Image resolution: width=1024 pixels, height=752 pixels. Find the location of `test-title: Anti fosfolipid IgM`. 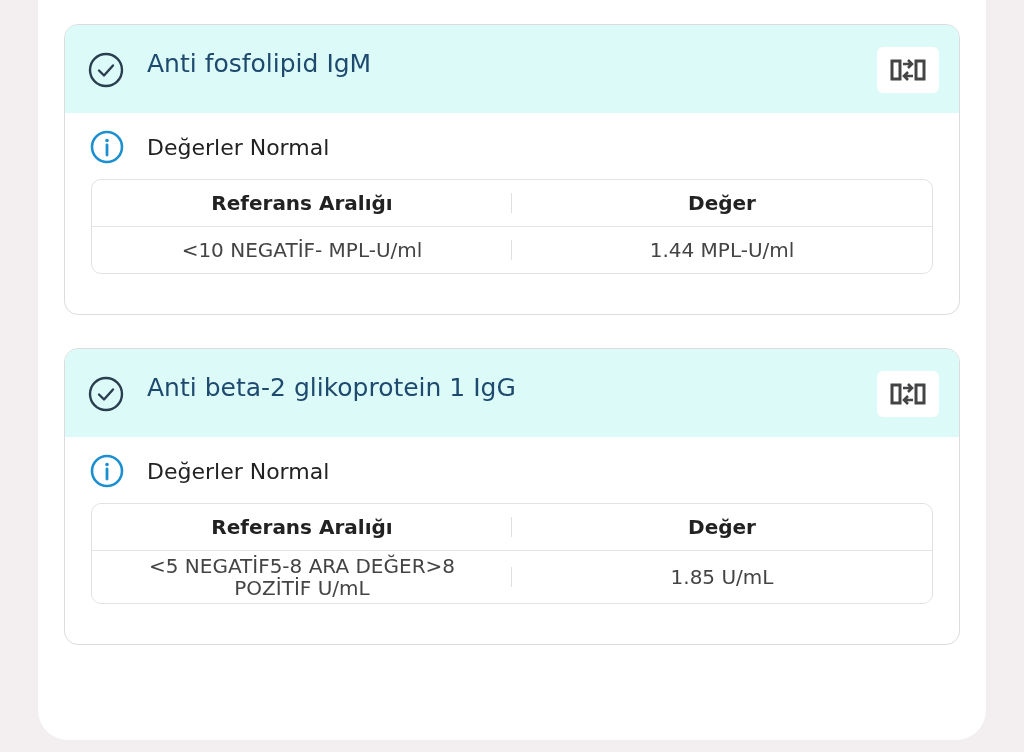

test-title: Anti fosfolipid IgM is located at coordinates (260, 63).